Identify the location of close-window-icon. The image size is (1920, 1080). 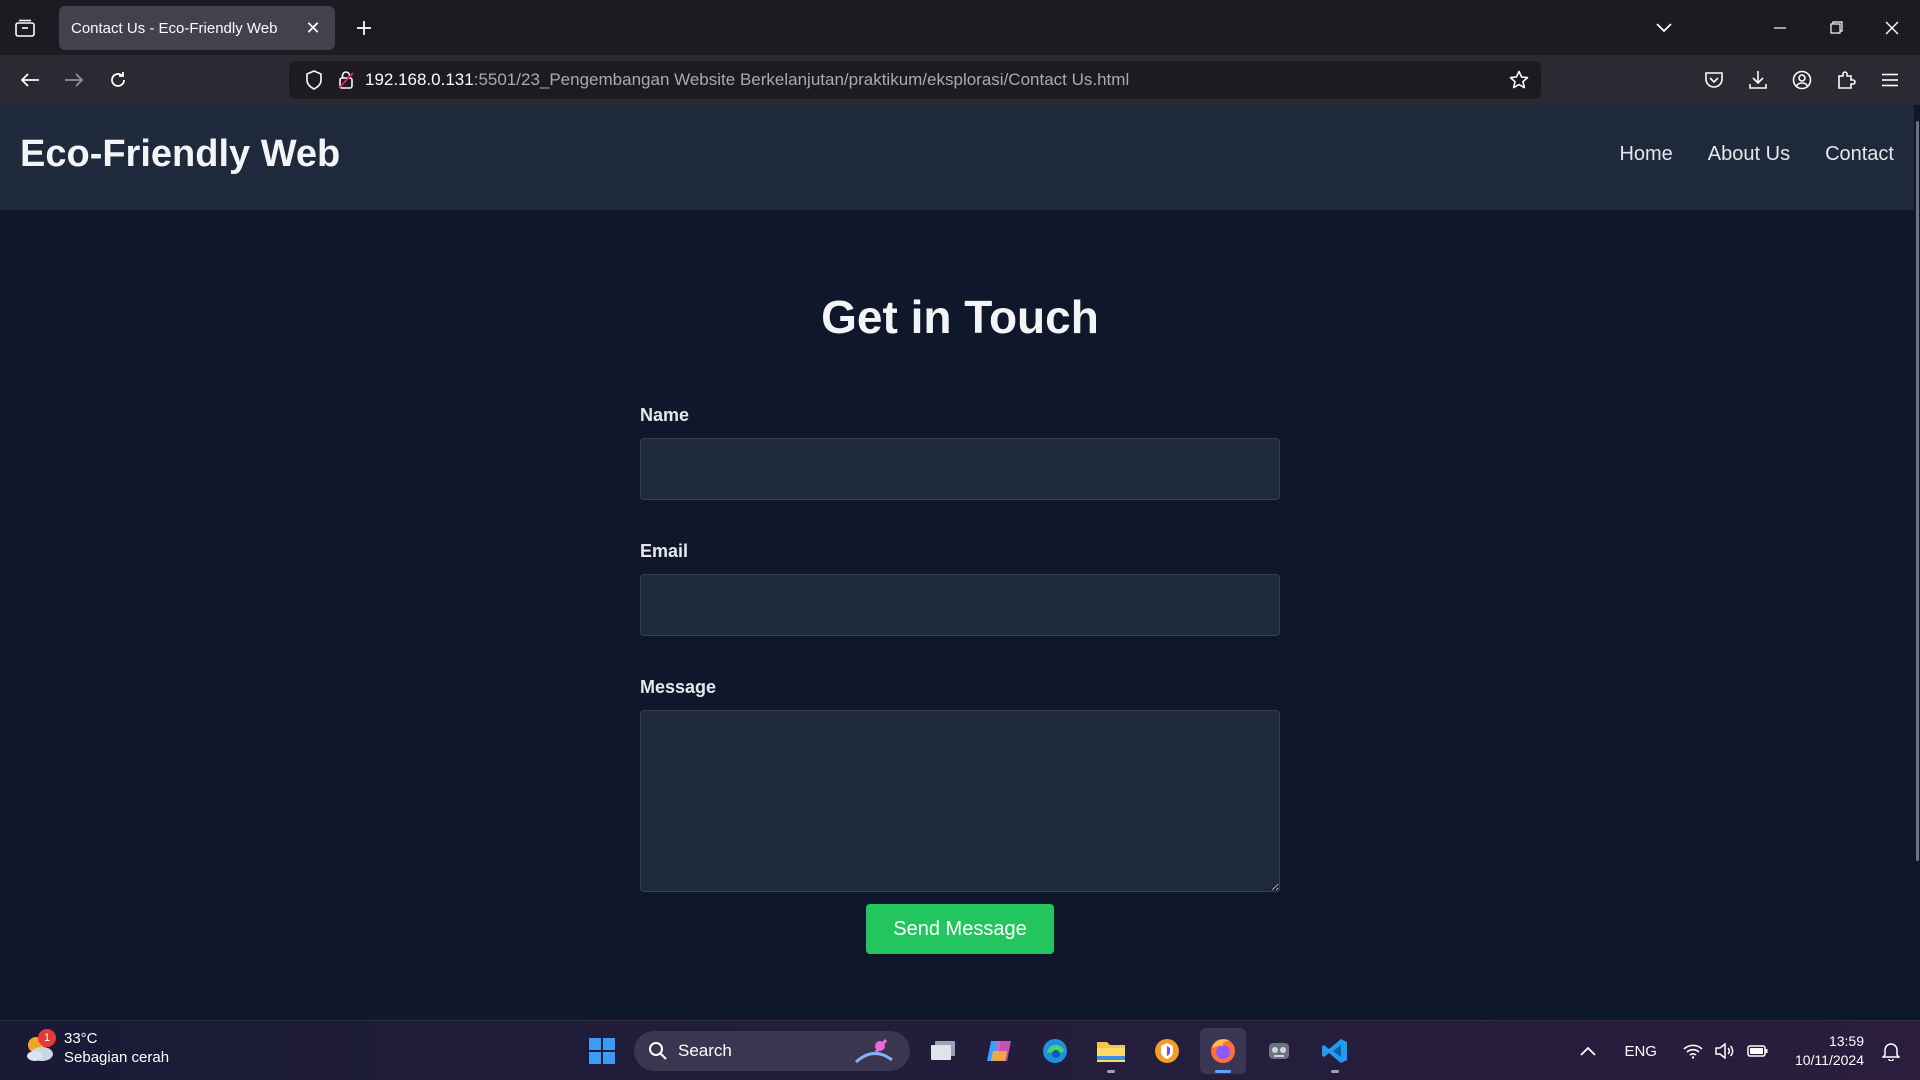
(1892, 27).